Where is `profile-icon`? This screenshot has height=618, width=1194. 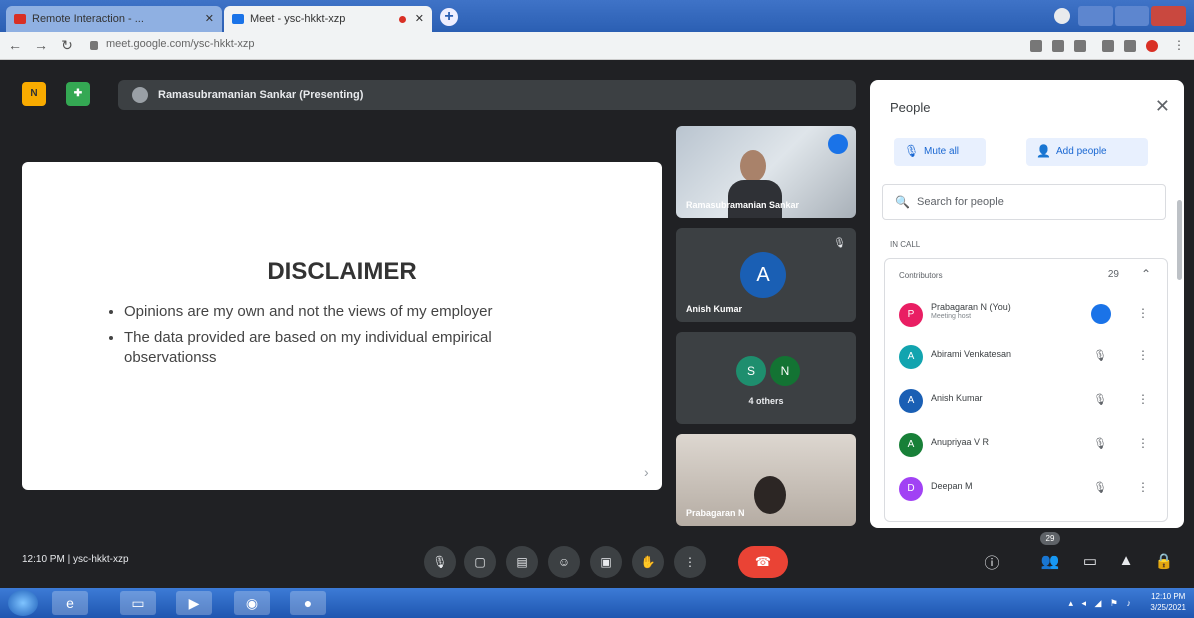
profile-icon is located at coordinates (1062, 16).